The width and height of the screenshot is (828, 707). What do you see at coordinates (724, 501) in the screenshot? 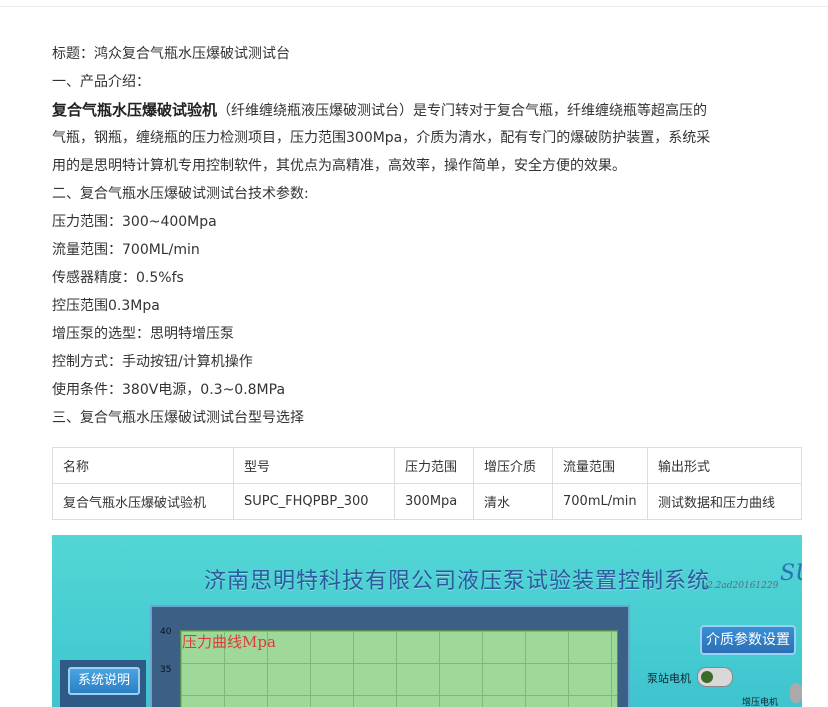
I see `table-cell: 测试数据和压力曲线` at bounding box center [724, 501].